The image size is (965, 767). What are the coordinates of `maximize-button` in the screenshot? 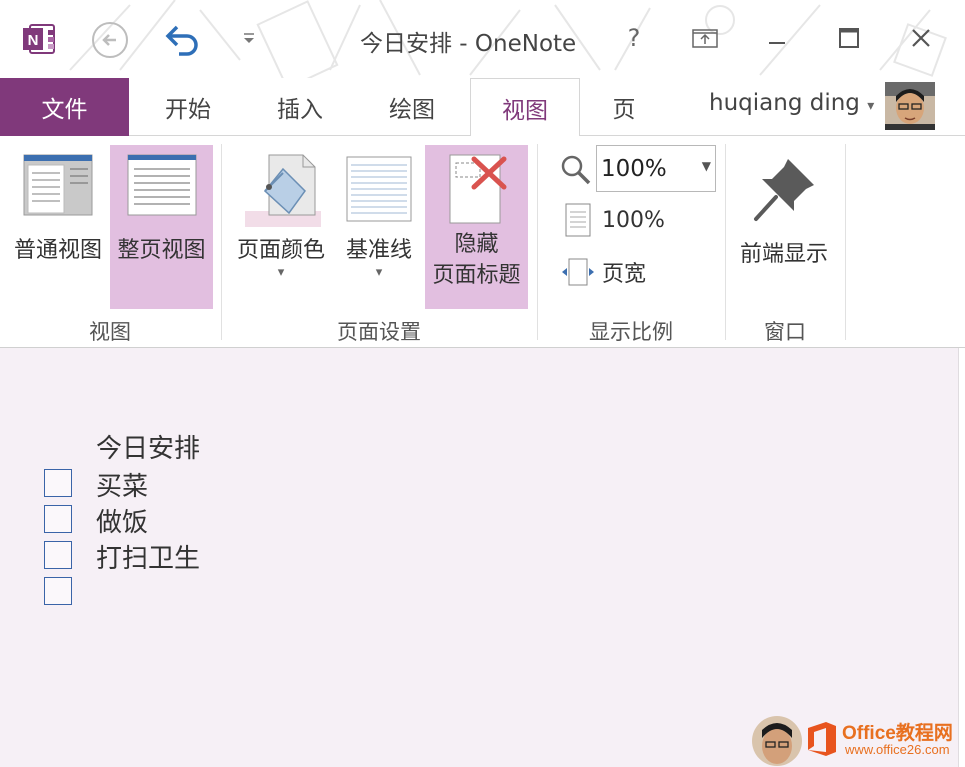 It's located at (849, 38).